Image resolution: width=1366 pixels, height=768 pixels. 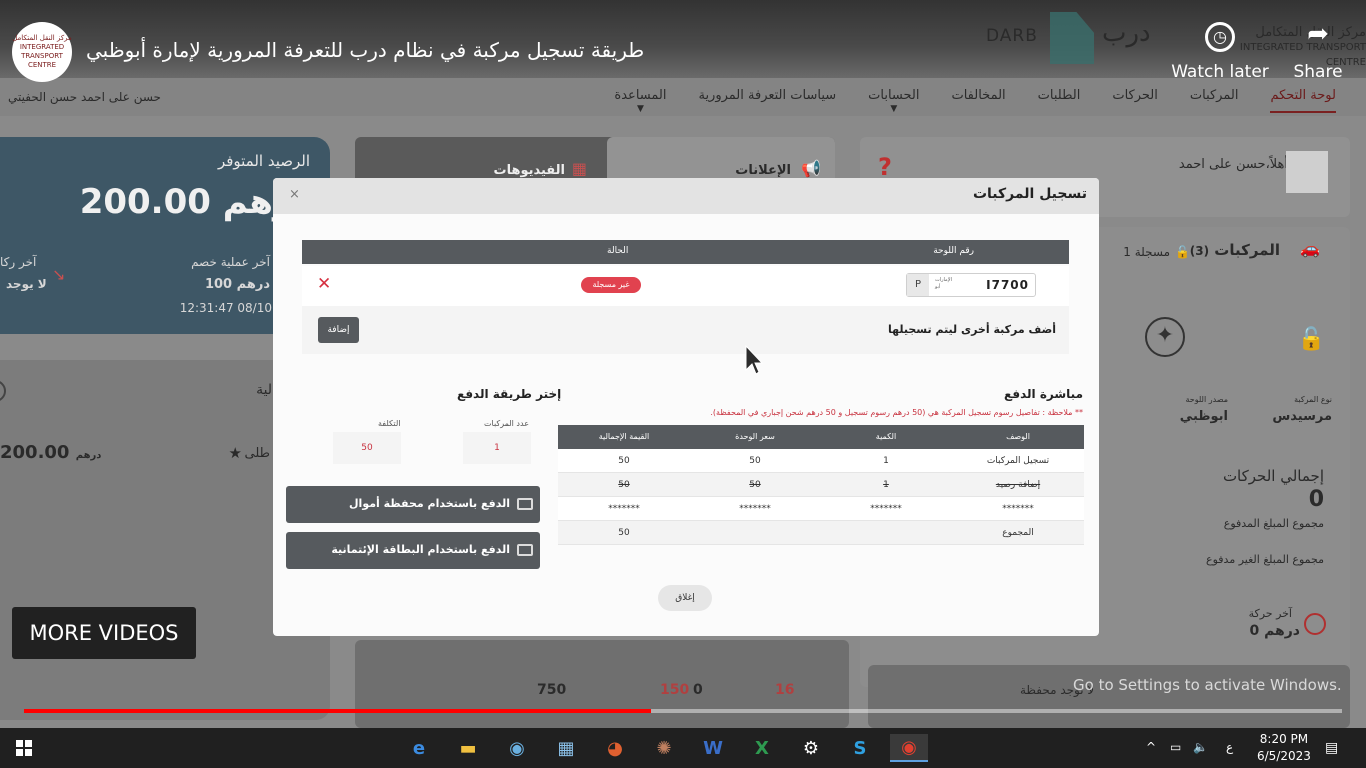 I want to click on vehicles-count-value: 1, so click(x=497, y=448).